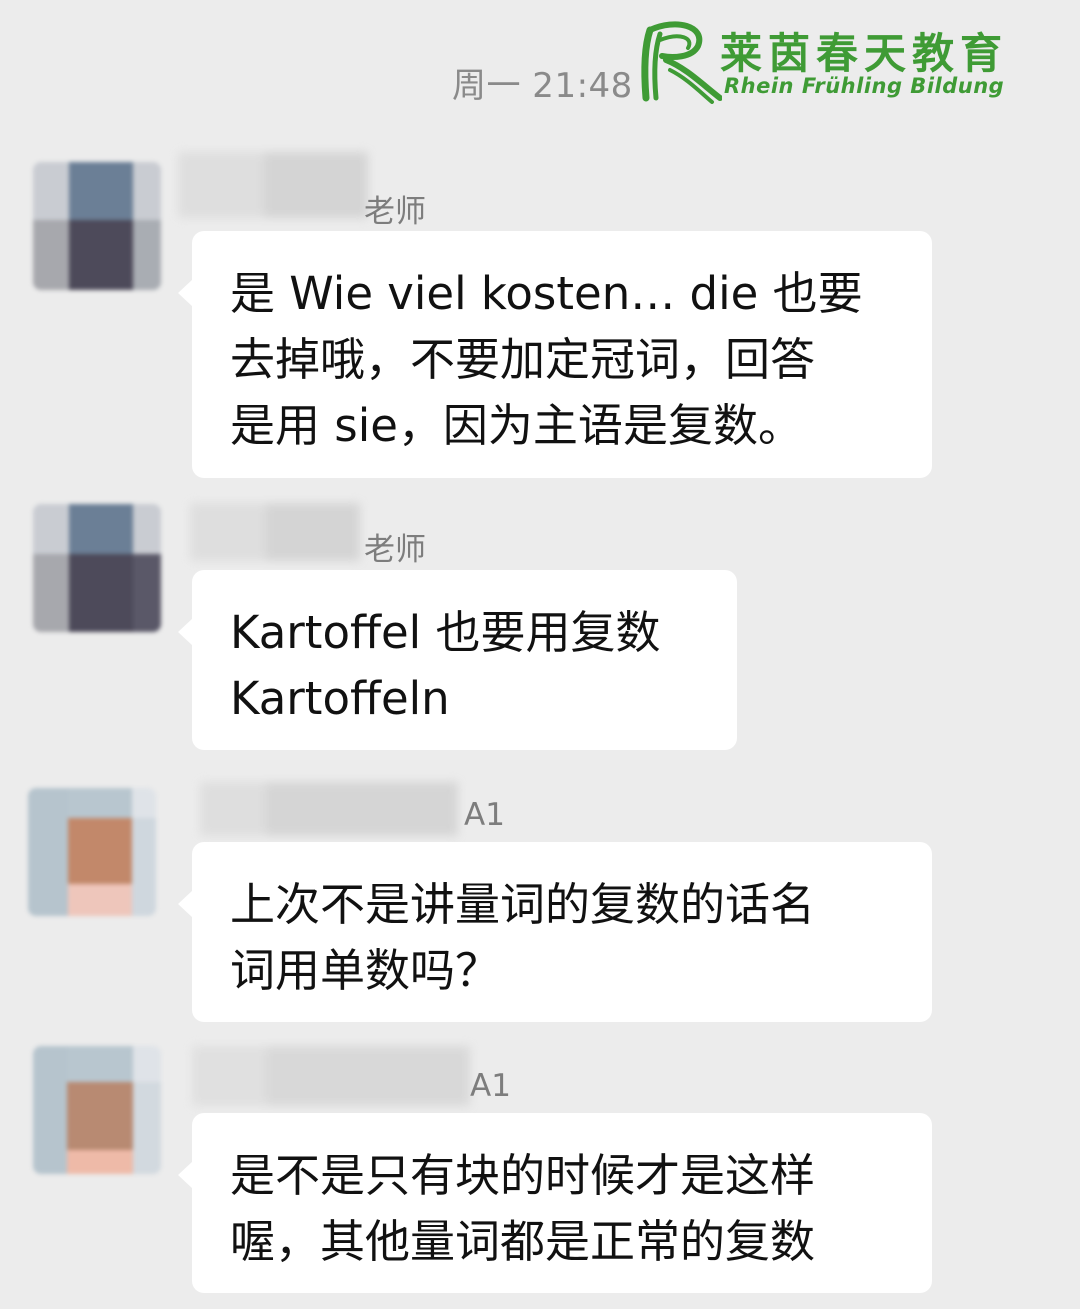 This screenshot has width=1080, height=1309. I want to click on message-text-line: Kartoffeln, so click(340, 698).